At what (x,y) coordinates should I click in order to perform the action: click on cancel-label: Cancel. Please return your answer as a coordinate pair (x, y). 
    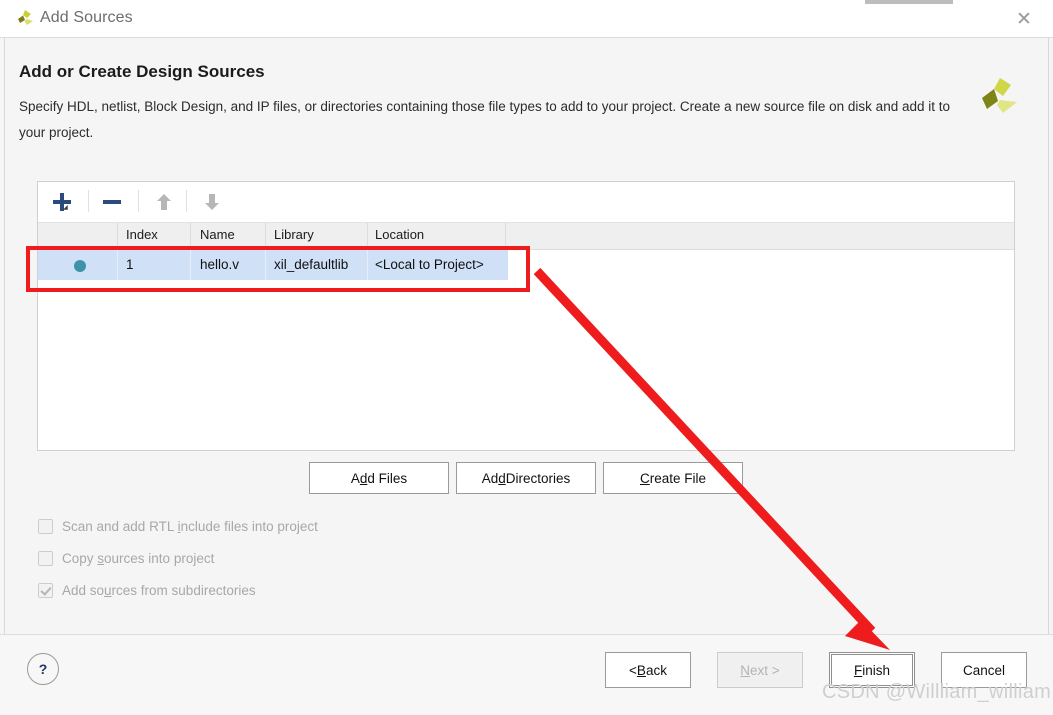
    Looking at the image, I should click on (984, 670).